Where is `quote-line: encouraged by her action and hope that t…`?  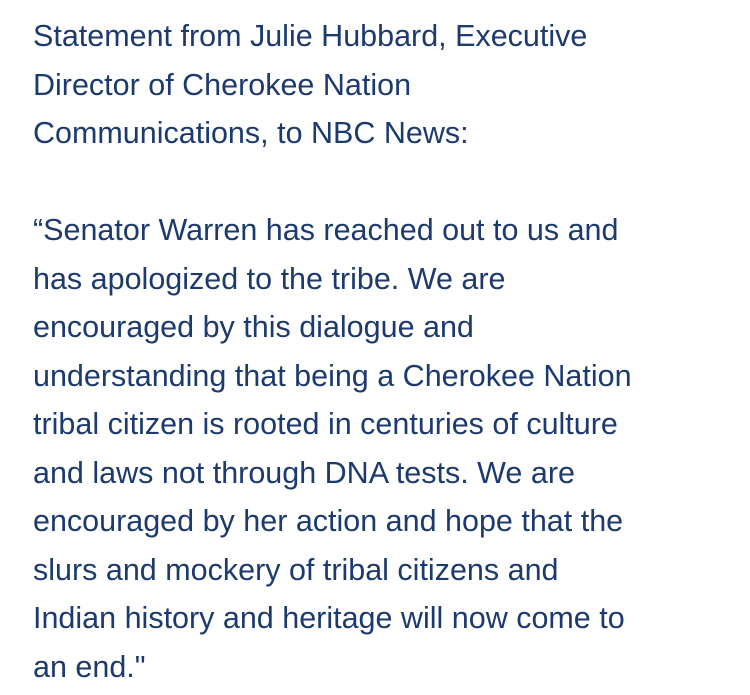 quote-line: encouraged by her action and hope that t… is located at coordinates (328, 521).